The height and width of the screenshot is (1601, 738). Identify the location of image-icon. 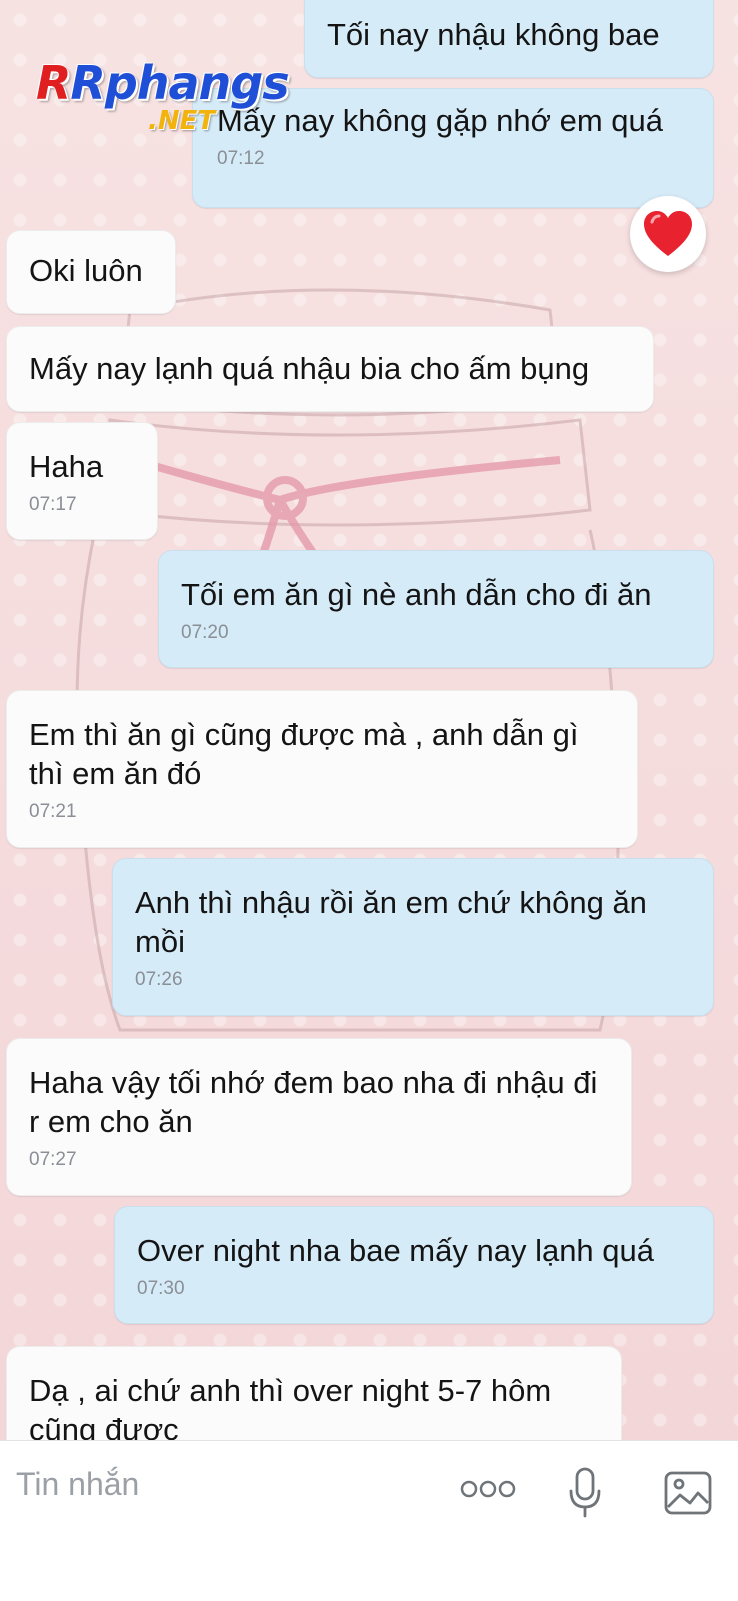
(688, 1493).